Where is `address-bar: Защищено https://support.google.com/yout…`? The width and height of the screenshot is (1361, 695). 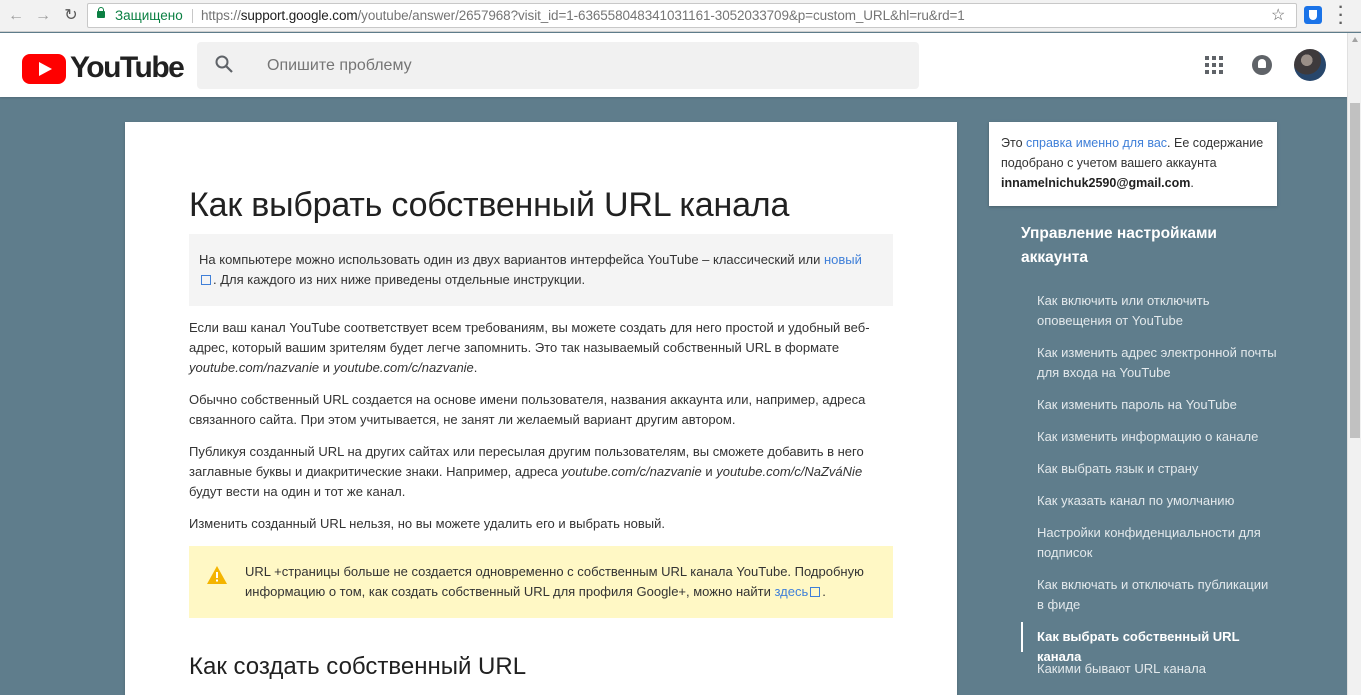
address-bar: Защищено https://support.google.com/yout… is located at coordinates (692, 15).